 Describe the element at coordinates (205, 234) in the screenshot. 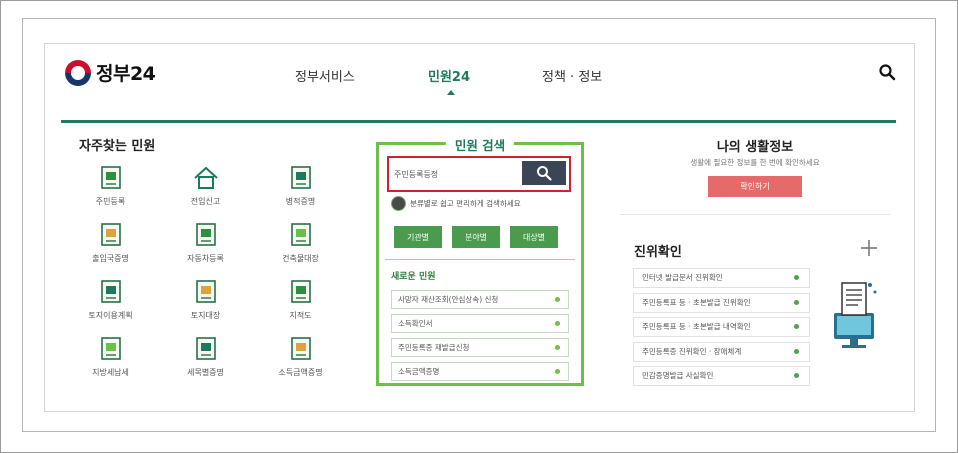

I see `car-registration-icon` at that location.